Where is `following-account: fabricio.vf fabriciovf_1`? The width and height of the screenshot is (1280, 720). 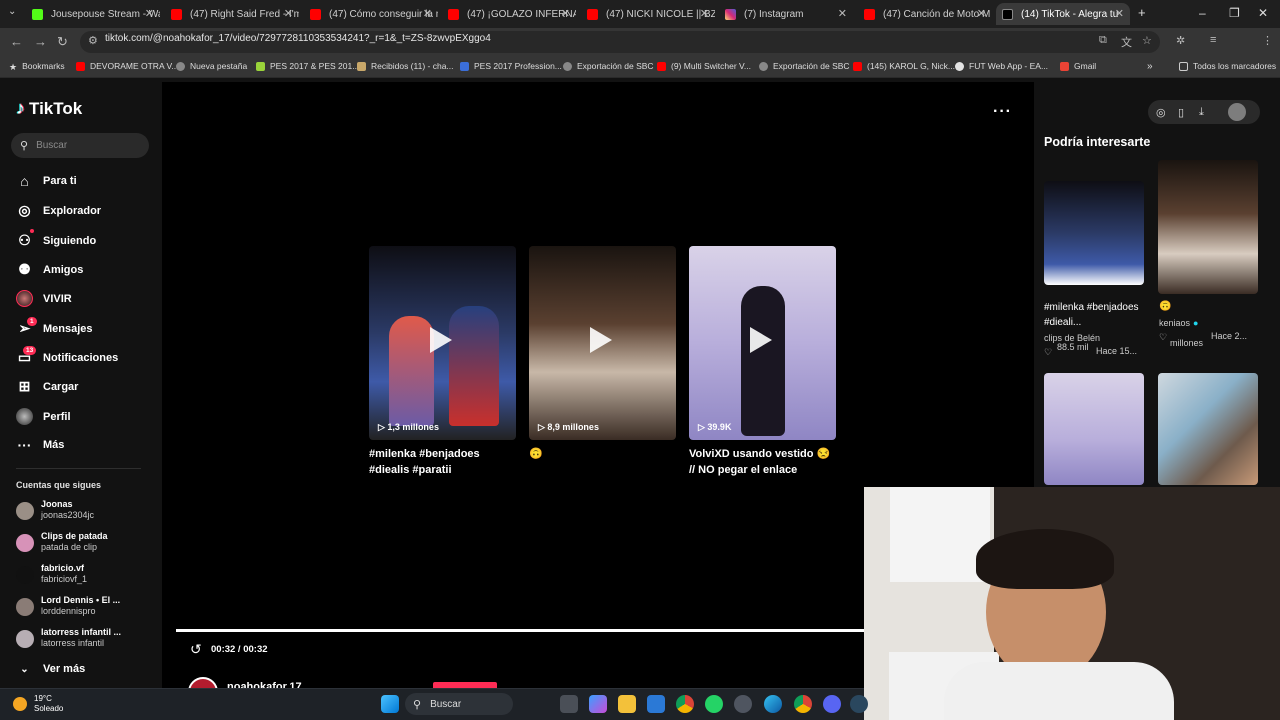 following-account: fabricio.vf fabriciovf_1 is located at coordinates (51, 574).